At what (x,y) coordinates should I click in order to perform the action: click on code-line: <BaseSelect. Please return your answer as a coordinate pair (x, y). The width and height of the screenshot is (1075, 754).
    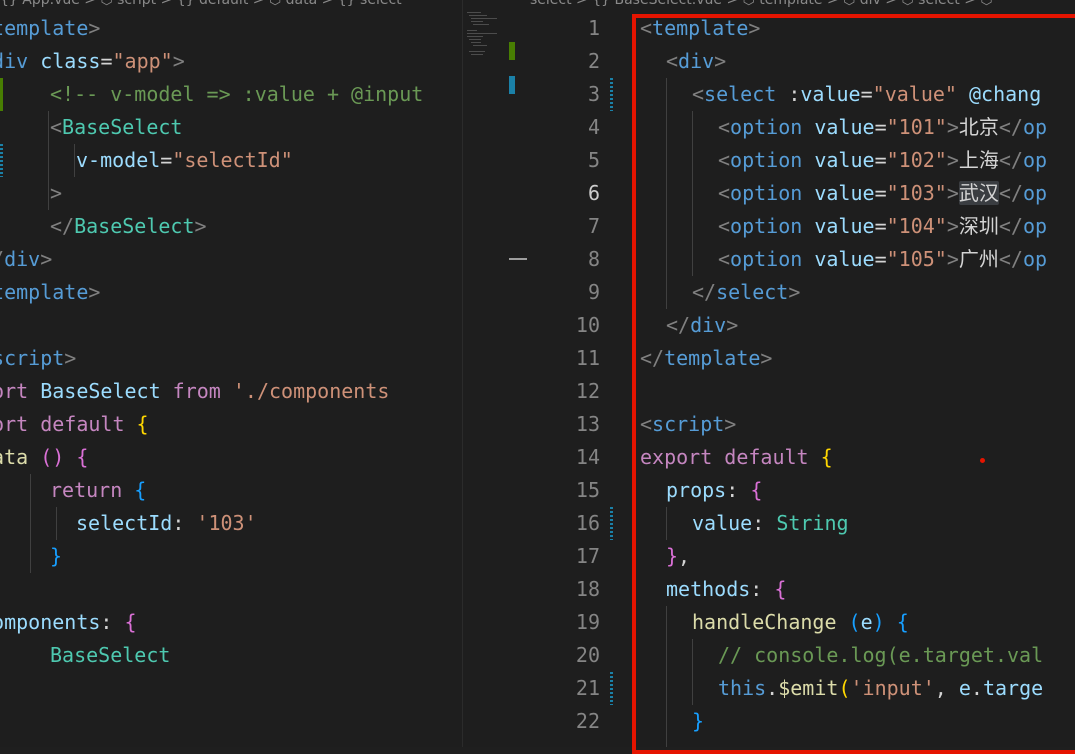
    Looking at the image, I should click on (116, 127).